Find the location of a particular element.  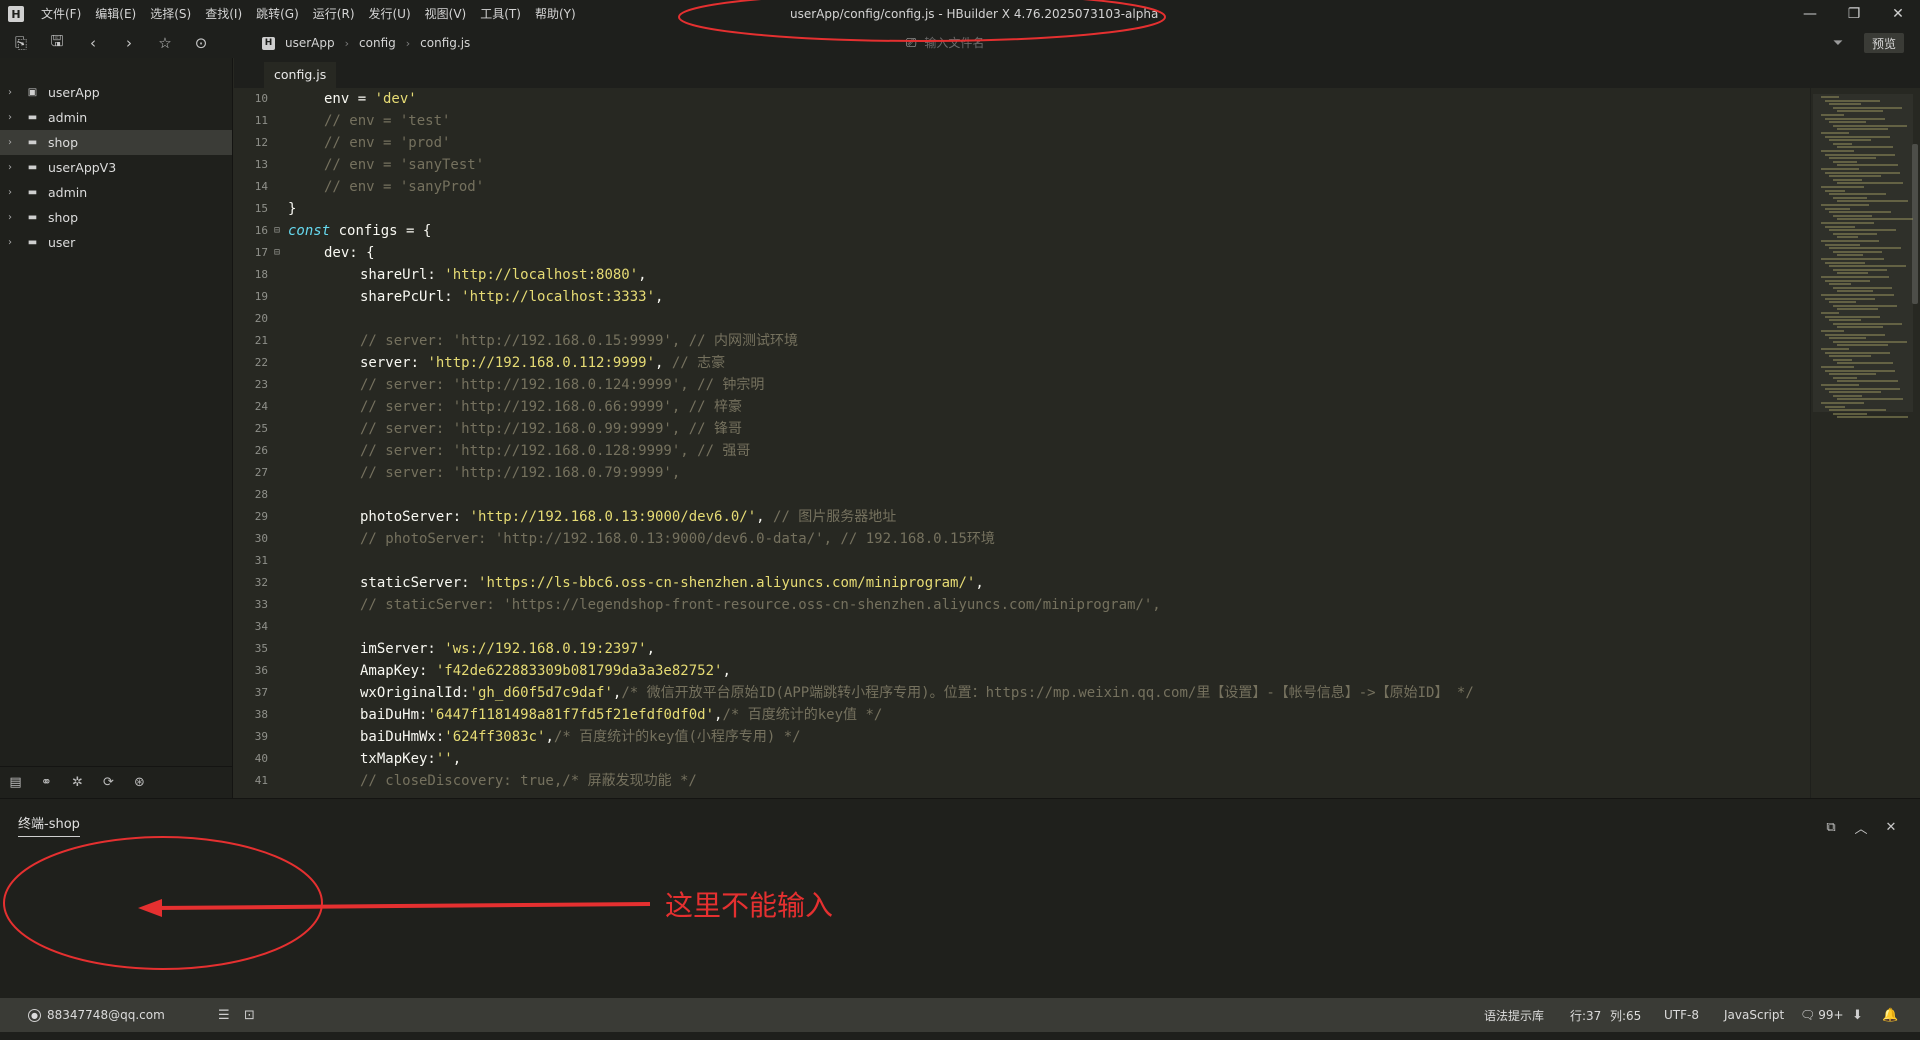

code-line: 19 sharePcUrl: 'http://localhost:3333', is located at coordinates (1022, 297).